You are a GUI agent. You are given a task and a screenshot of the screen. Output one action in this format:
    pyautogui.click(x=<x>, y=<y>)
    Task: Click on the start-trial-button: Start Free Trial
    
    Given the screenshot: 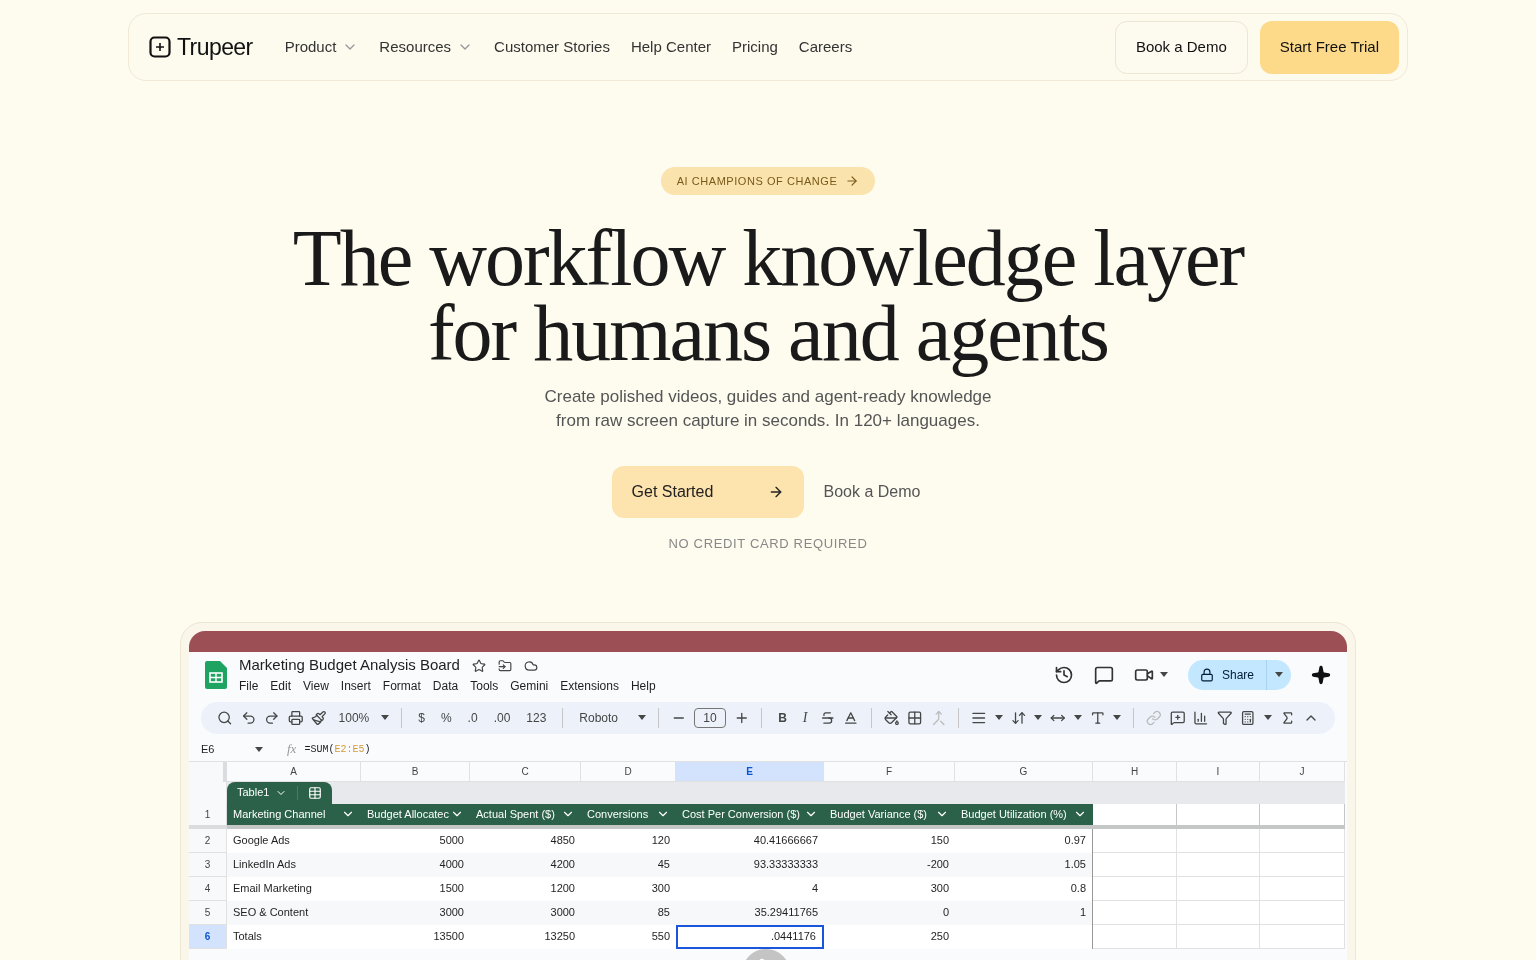 What is the action you would take?
    pyautogui.click(x=1329, y=47)
    